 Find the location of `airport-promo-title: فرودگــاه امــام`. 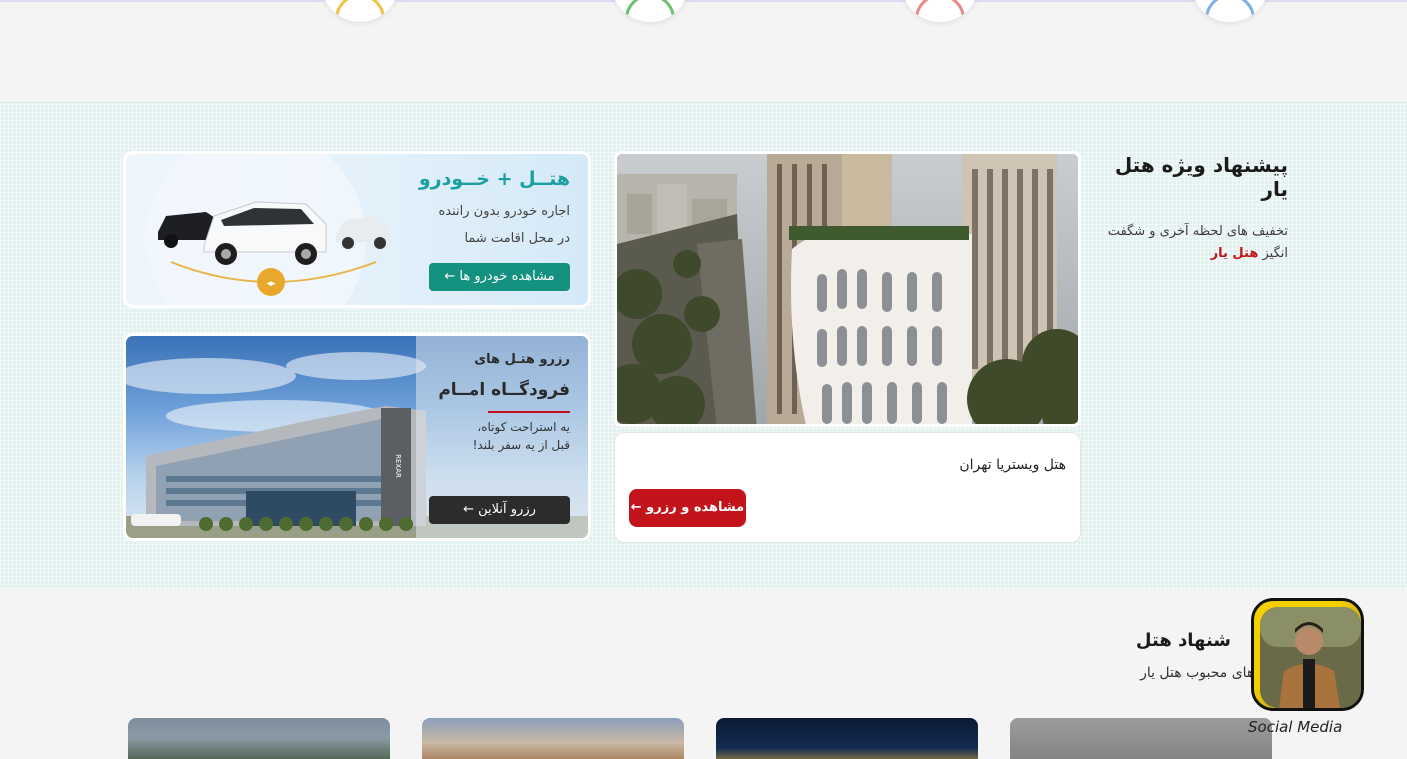

airport-promo-title: فرودگــاه امــام is located at coordinates (504, 390).